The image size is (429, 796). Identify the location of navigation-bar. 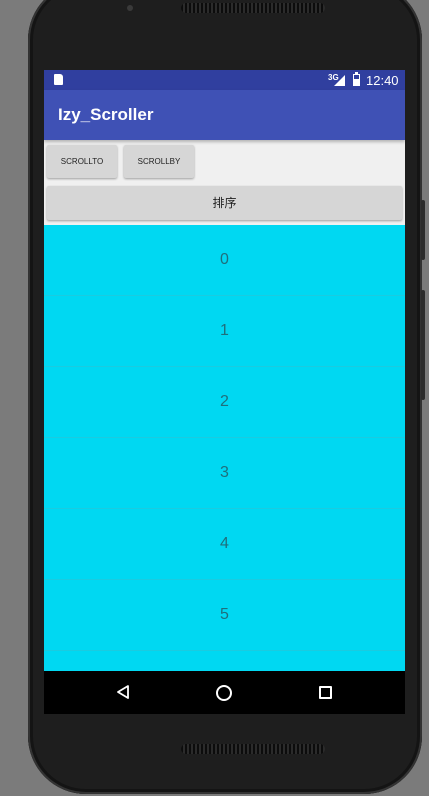
(224, 692).